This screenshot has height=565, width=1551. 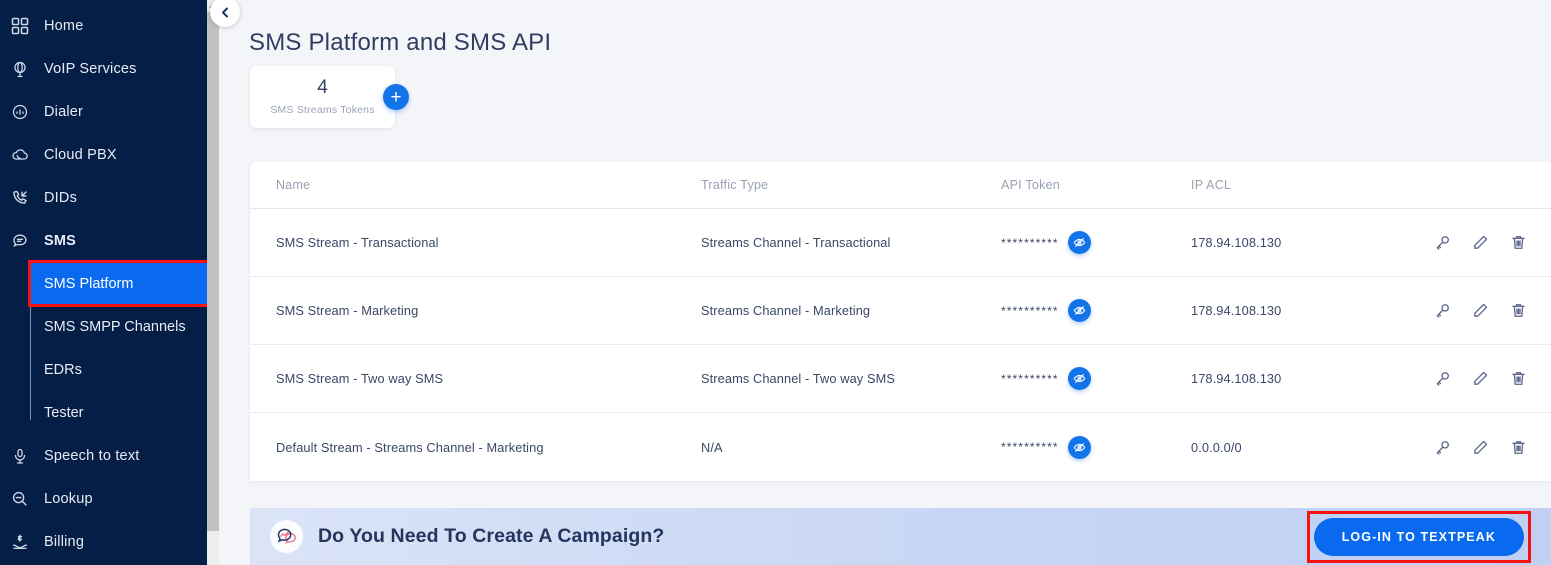 What do you see at coordinates (357, 242) in the screenshot?
I see `cell-name: SMS Stream - Transactional` at bounding box center [357, 242].